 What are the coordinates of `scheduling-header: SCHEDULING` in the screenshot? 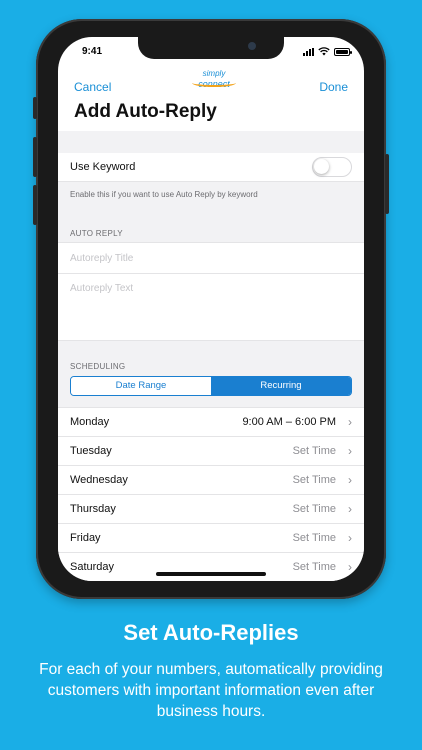 It's located at (98, 366).